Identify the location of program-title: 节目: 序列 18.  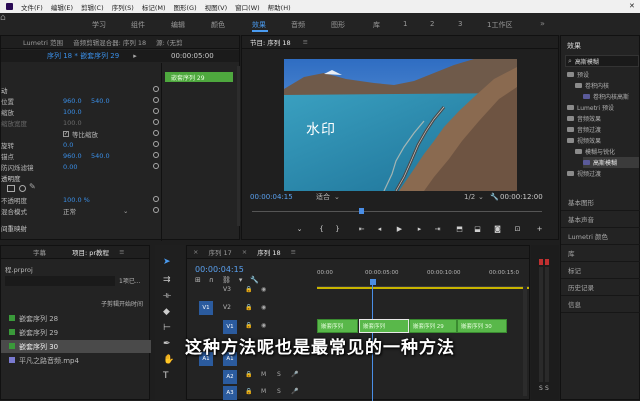
(270, 42).